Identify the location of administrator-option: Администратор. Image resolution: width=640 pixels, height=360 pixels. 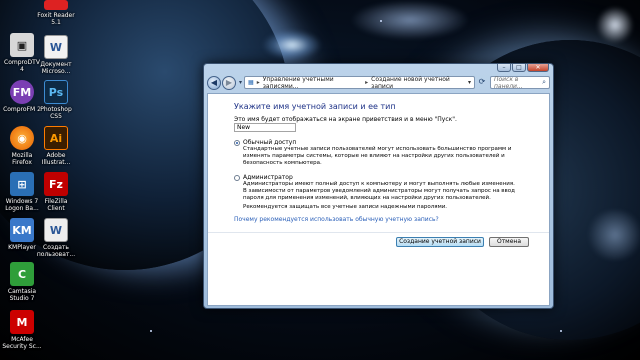
(263, 177).